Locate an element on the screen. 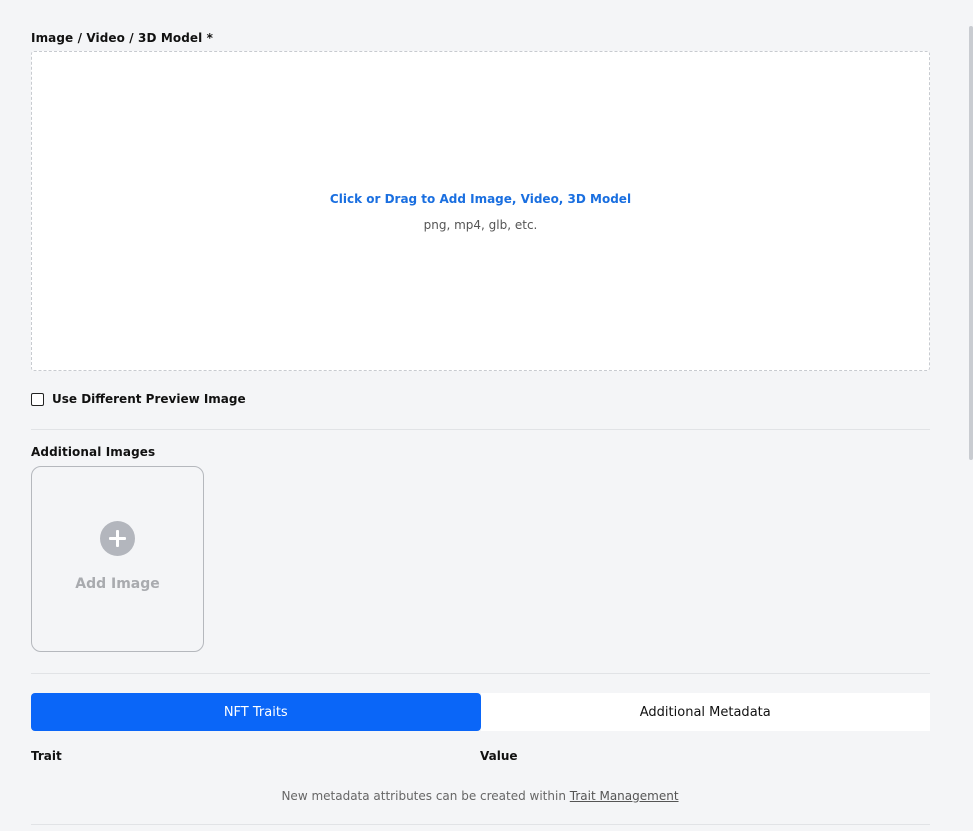  tab-nft-traits: NFT Traits is located at coordinates (256, 712).